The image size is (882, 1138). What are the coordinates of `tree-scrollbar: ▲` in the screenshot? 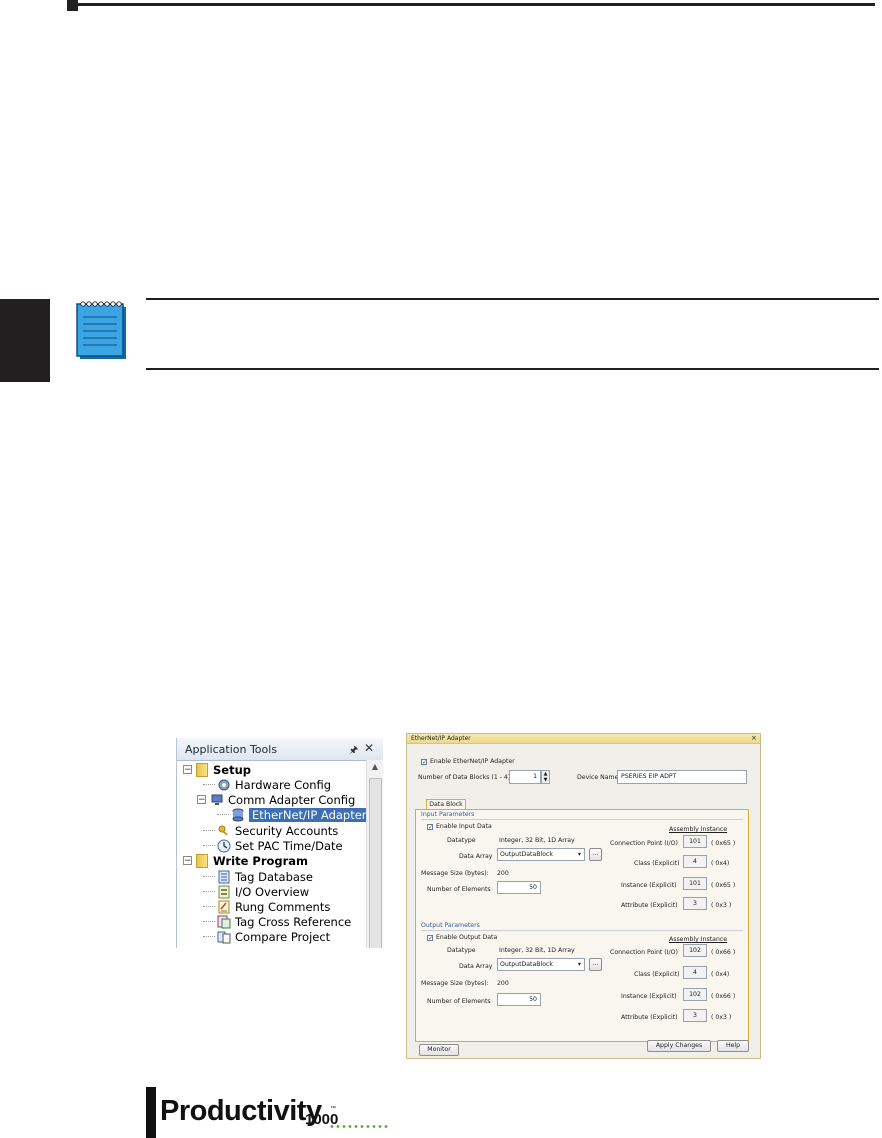 It's located at (374, 854).